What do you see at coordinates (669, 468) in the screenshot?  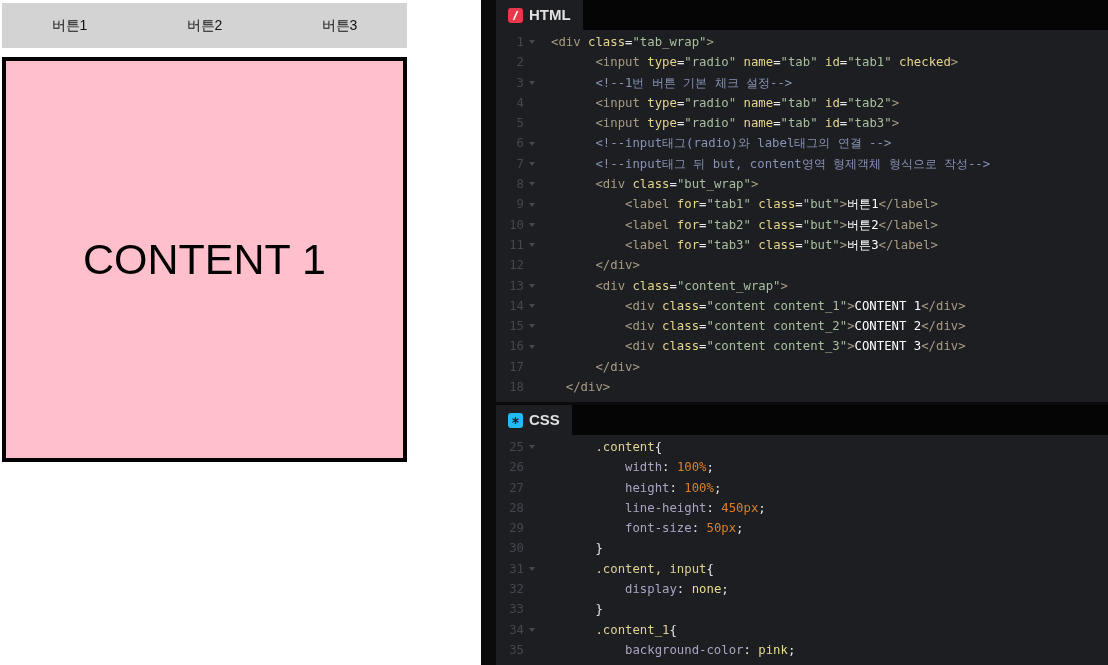 I see `code-line: width: 100%;` at bounding box center [669, 468].